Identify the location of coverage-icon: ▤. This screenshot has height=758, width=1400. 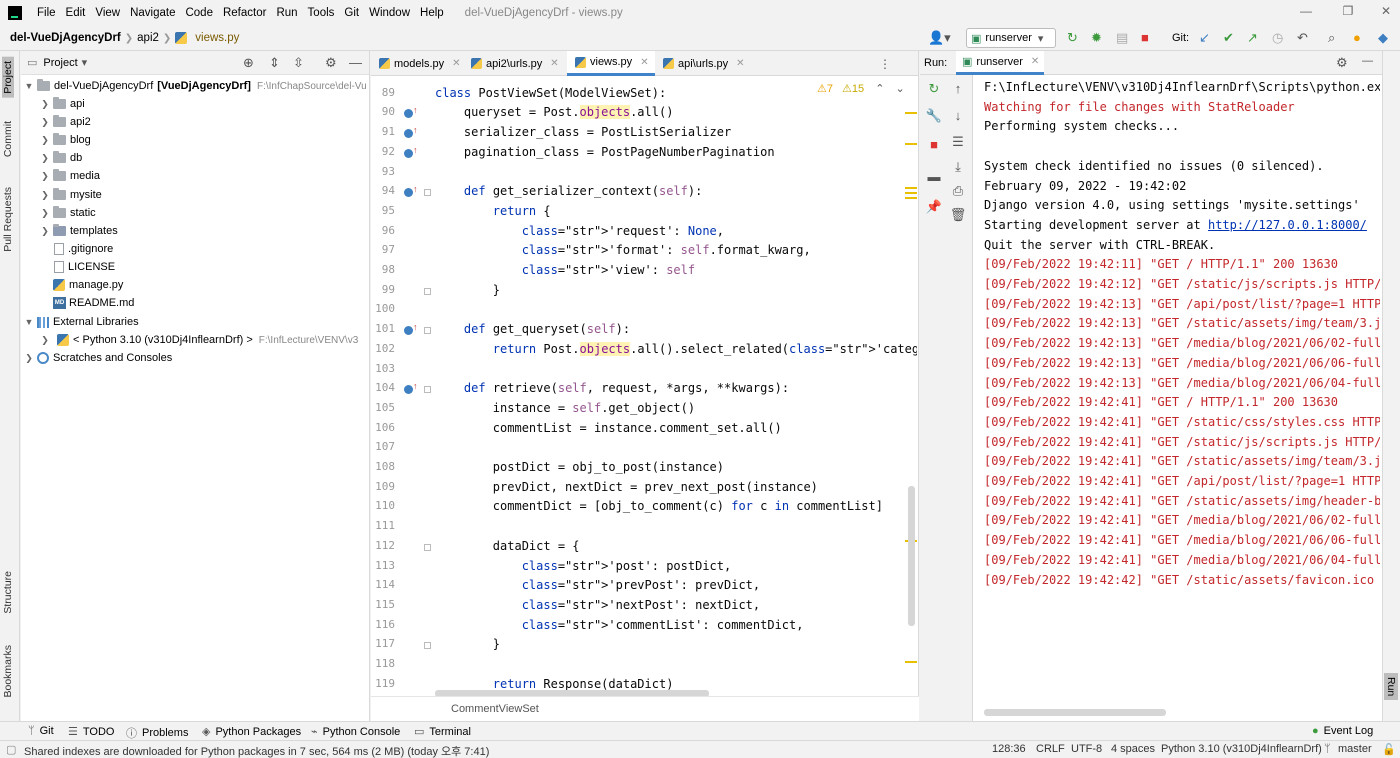
(1122, 38).